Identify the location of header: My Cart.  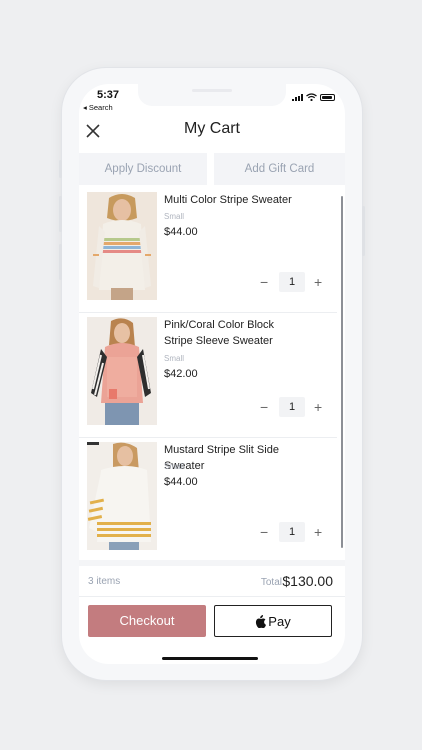
(212, 131).